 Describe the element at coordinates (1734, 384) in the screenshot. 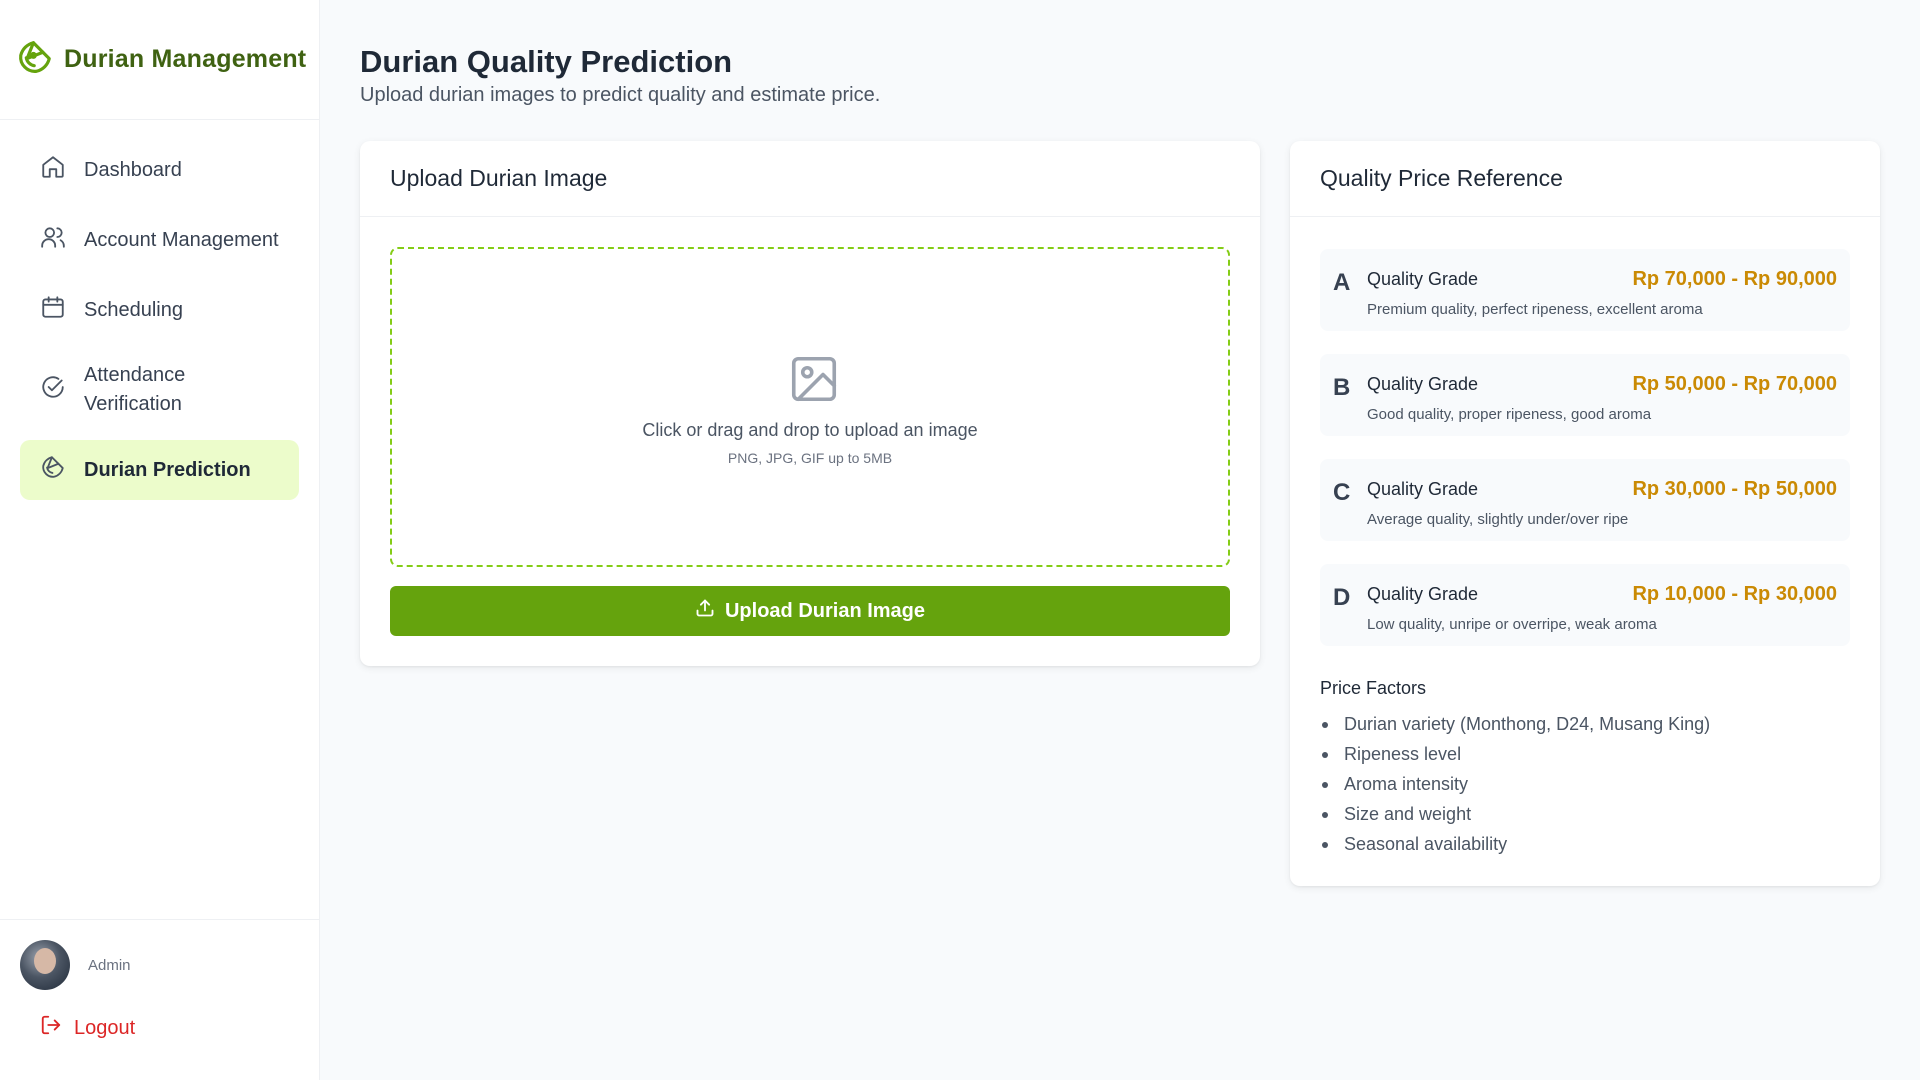

I see `grade-price: Rp 50,000 - Rp 70,000` at that location.